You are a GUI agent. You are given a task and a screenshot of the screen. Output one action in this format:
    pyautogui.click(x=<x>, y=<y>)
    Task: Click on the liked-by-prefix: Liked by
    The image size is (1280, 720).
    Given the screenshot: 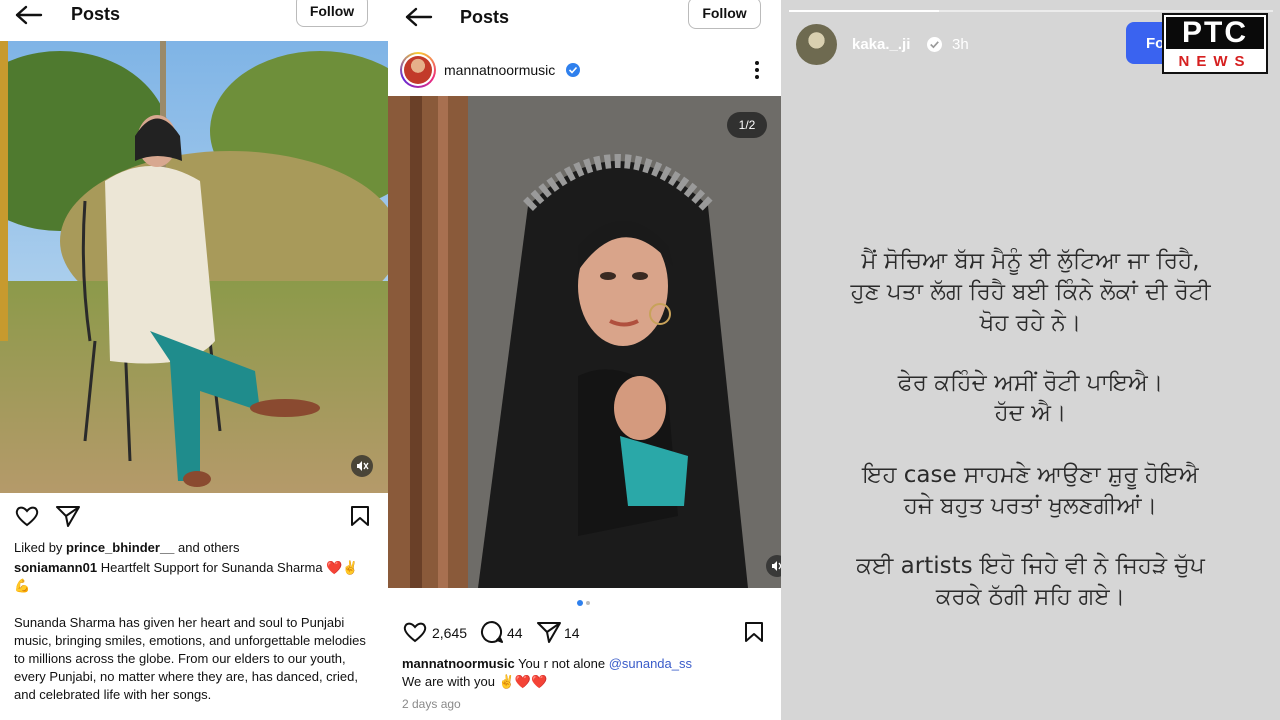 What is the action you would take?
    pyautogui.click(x=38, y=547)
    